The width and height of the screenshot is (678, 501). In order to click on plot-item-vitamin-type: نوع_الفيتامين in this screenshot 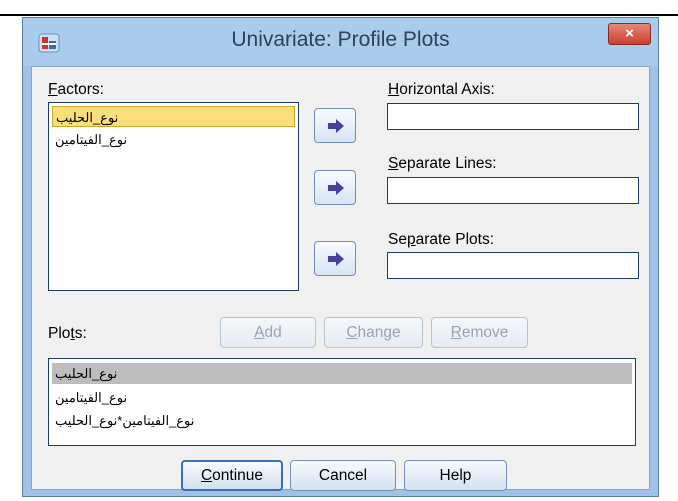, I will do `click(342, 397)`.